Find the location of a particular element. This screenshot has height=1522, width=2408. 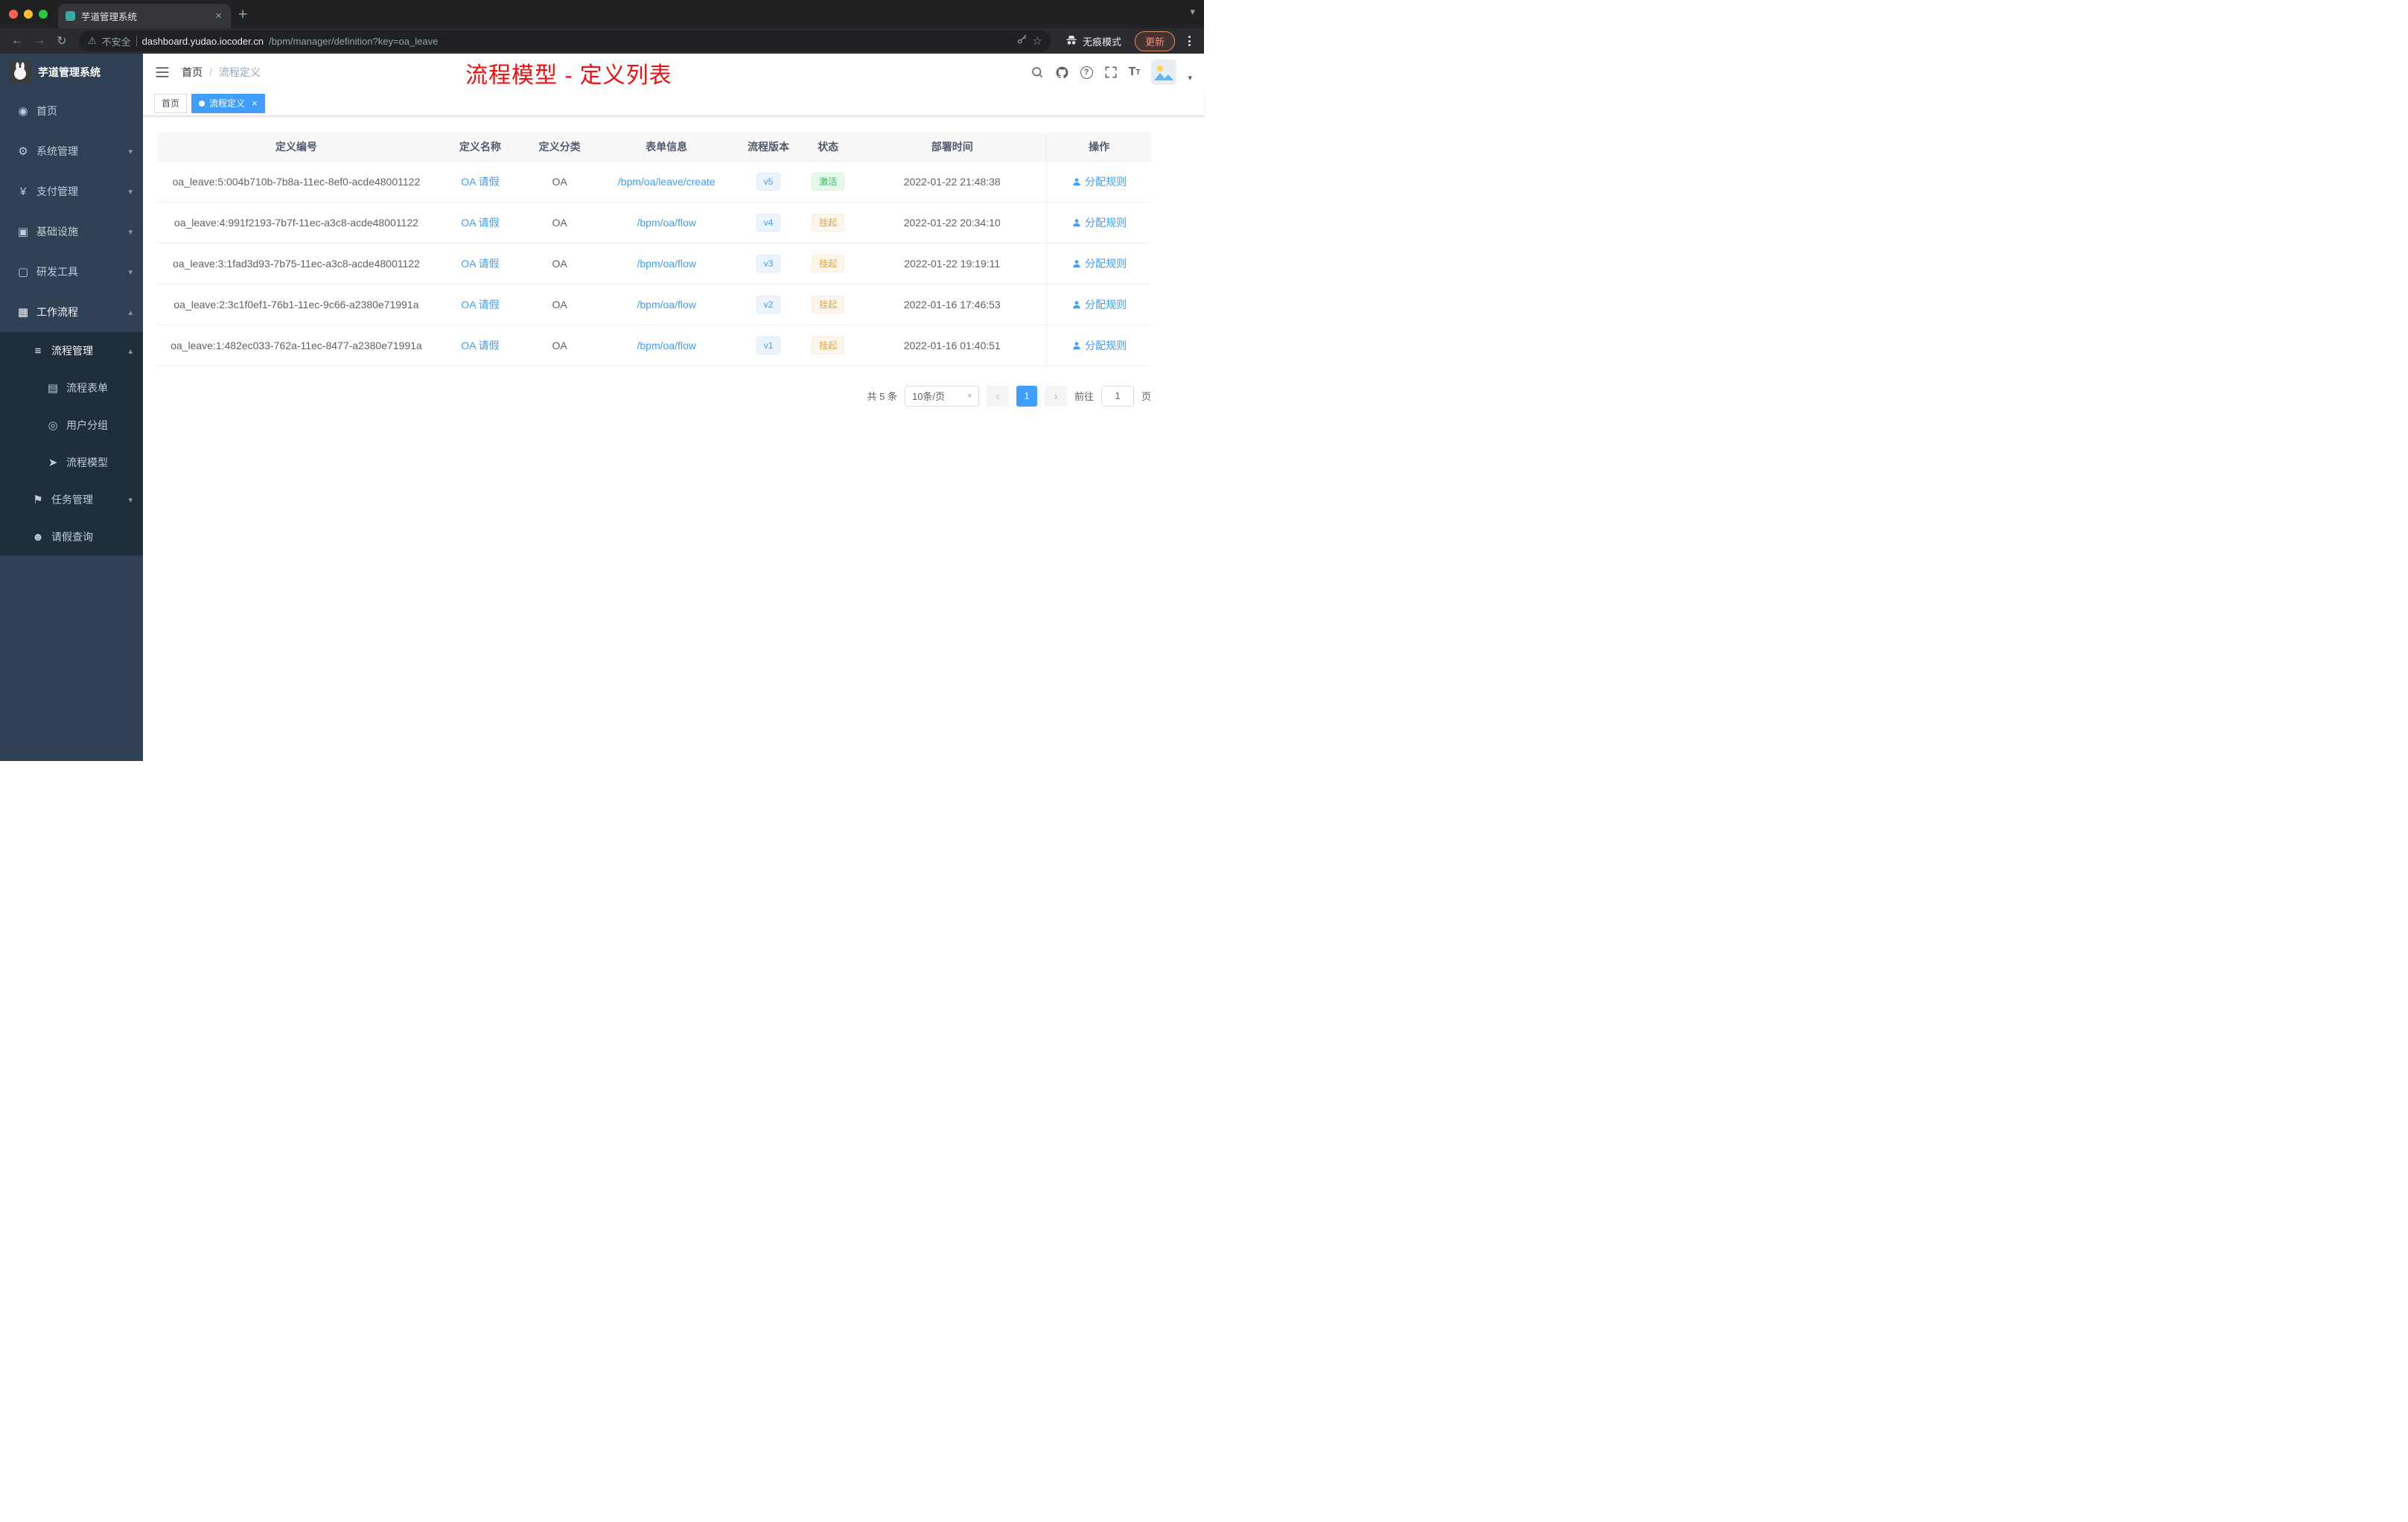

col-header-category: 定义分类 is located at coordinates (559, 147).